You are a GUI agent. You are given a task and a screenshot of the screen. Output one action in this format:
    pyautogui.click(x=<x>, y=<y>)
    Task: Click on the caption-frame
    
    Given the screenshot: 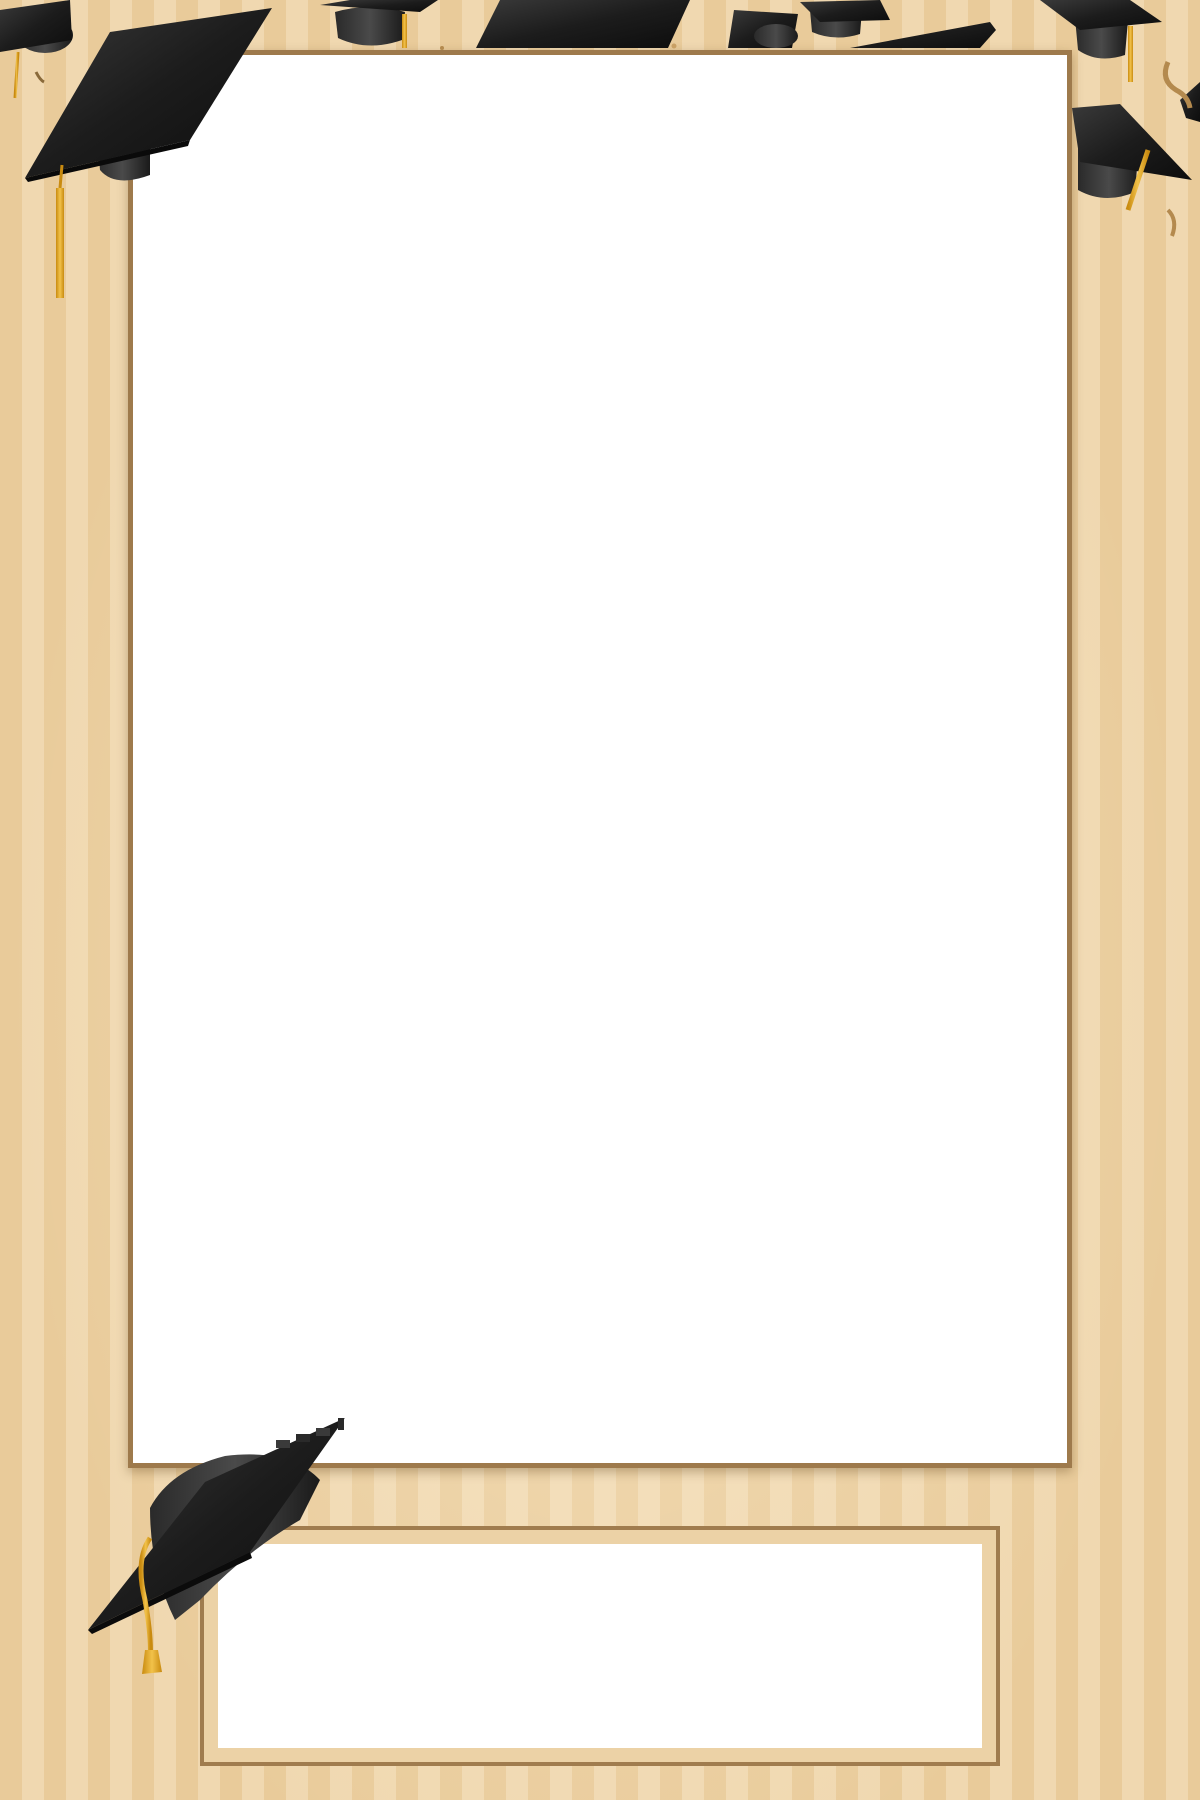 What is the action you would take?
    pyautogui.click(x=600, y=1646)
    